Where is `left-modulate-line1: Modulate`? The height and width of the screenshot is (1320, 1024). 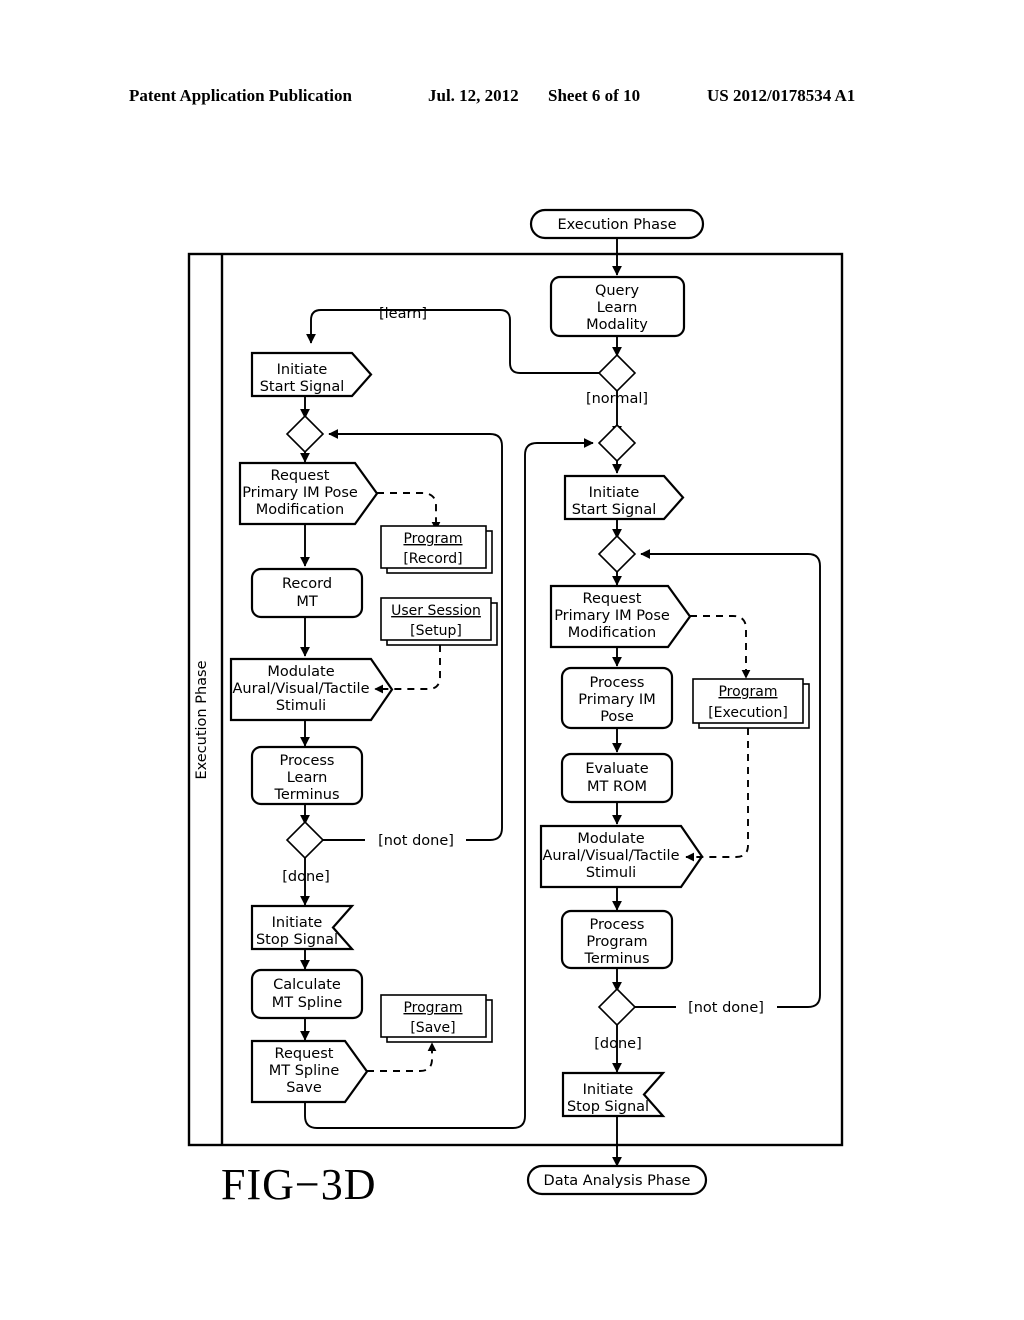
left-modulate-line1: Modulate is located at coordinates (300, 672).